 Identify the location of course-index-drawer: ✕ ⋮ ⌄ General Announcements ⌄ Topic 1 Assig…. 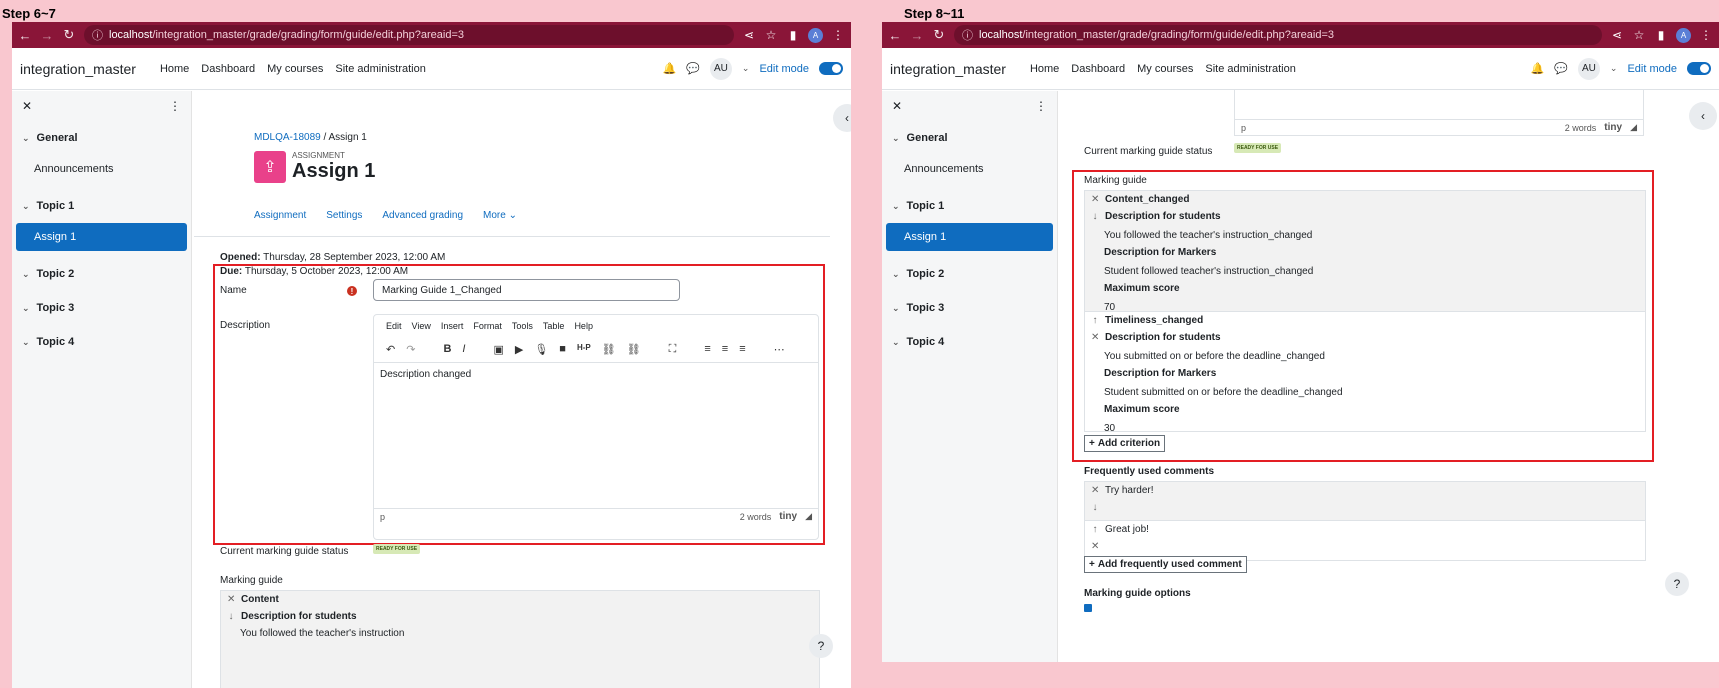
(970, 376).